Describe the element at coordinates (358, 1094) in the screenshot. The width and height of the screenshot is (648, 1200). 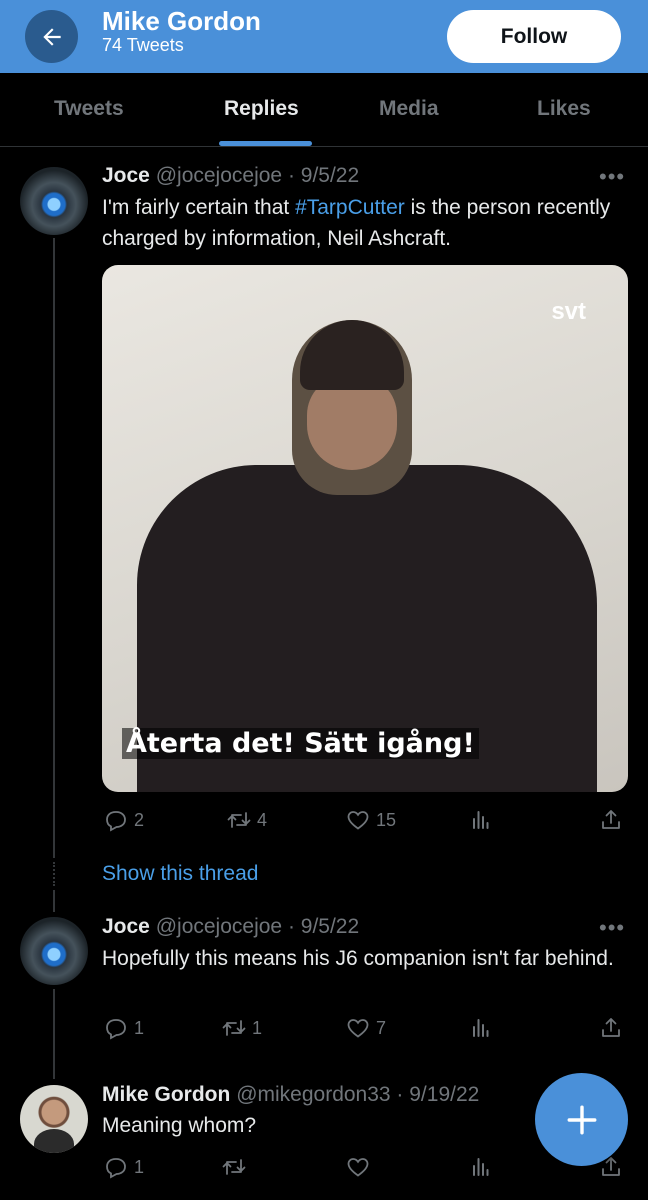
I see `tweet-handle-date: @mikegordon33 · 9/19/22` at that location.